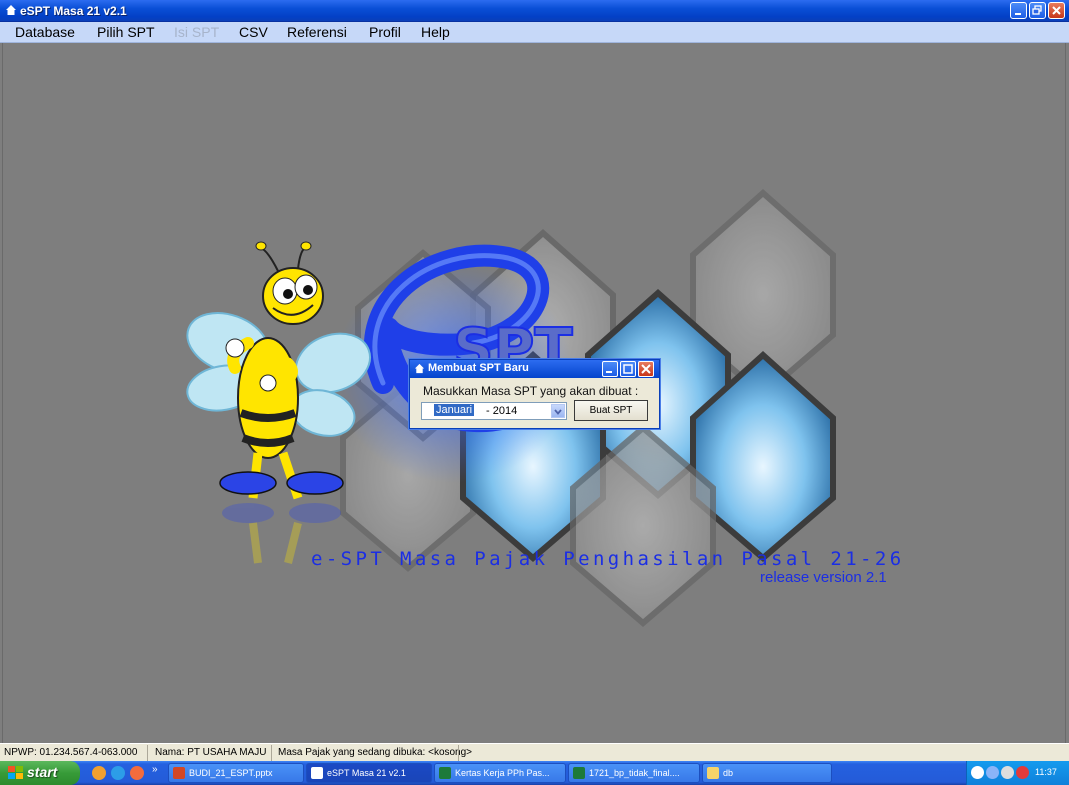 The height and width of the screenshot is (785, 1069). I want to click on maximize-icon, so click(628, 369).